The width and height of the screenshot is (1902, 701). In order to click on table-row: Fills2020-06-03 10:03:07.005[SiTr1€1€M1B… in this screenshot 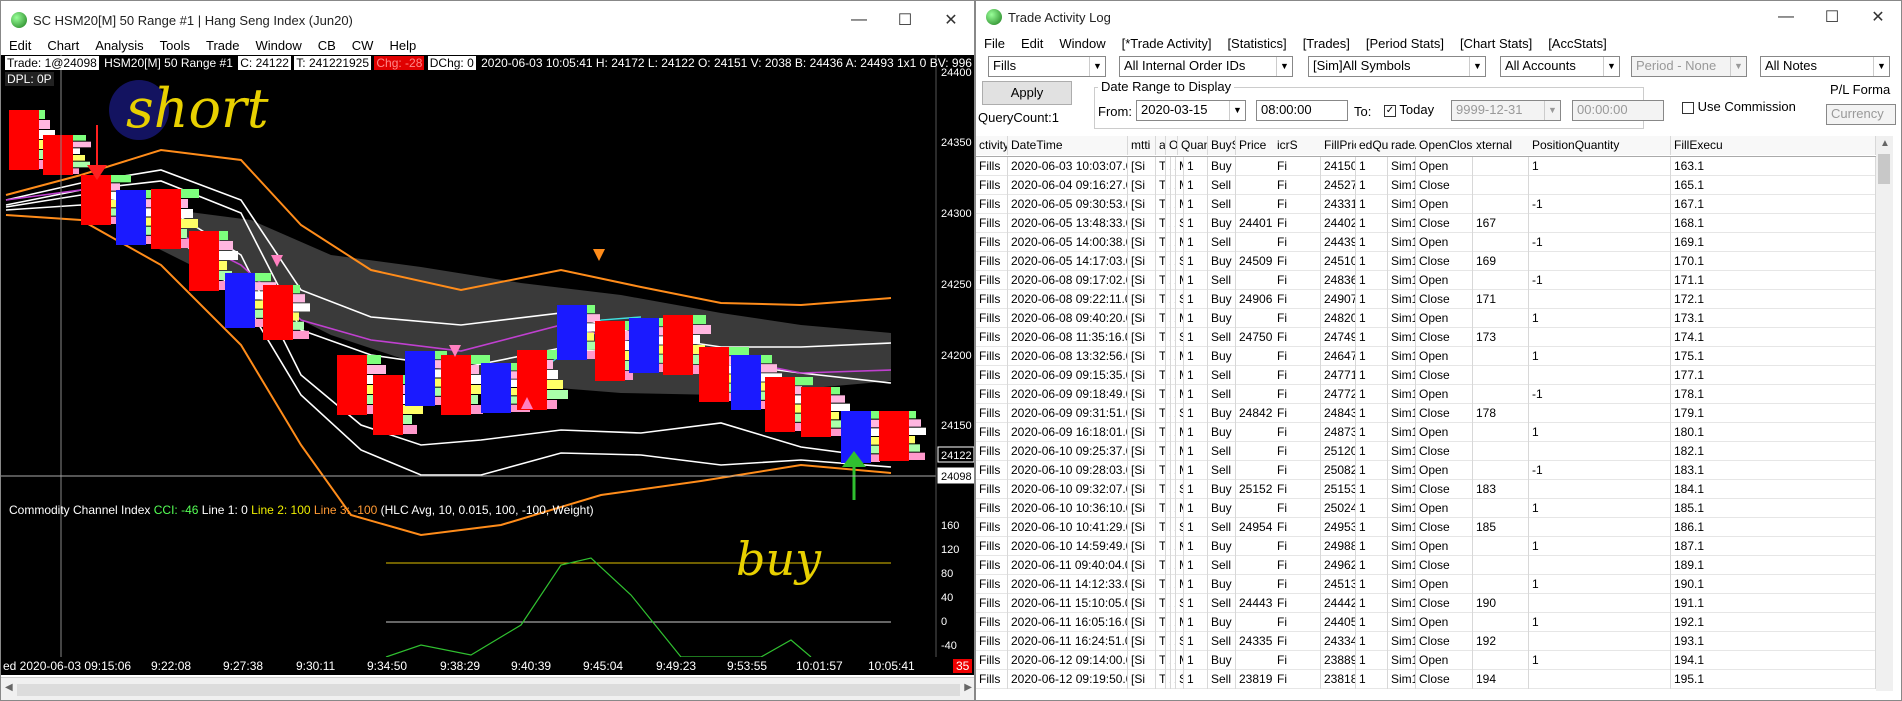, I will do `click(1426, 166)`.